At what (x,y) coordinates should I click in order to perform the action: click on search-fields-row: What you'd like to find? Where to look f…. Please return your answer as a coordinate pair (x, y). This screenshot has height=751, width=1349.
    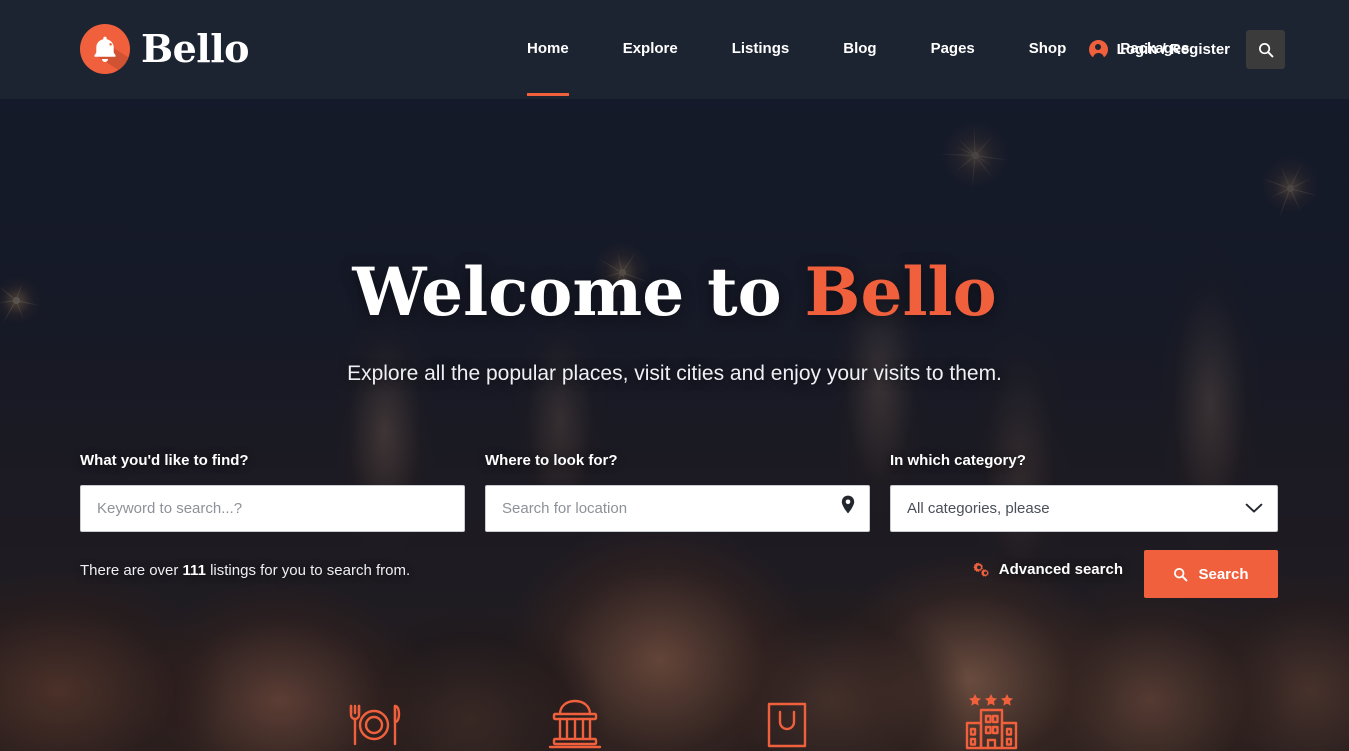
    Looking at the image, I should click on (679, 492).